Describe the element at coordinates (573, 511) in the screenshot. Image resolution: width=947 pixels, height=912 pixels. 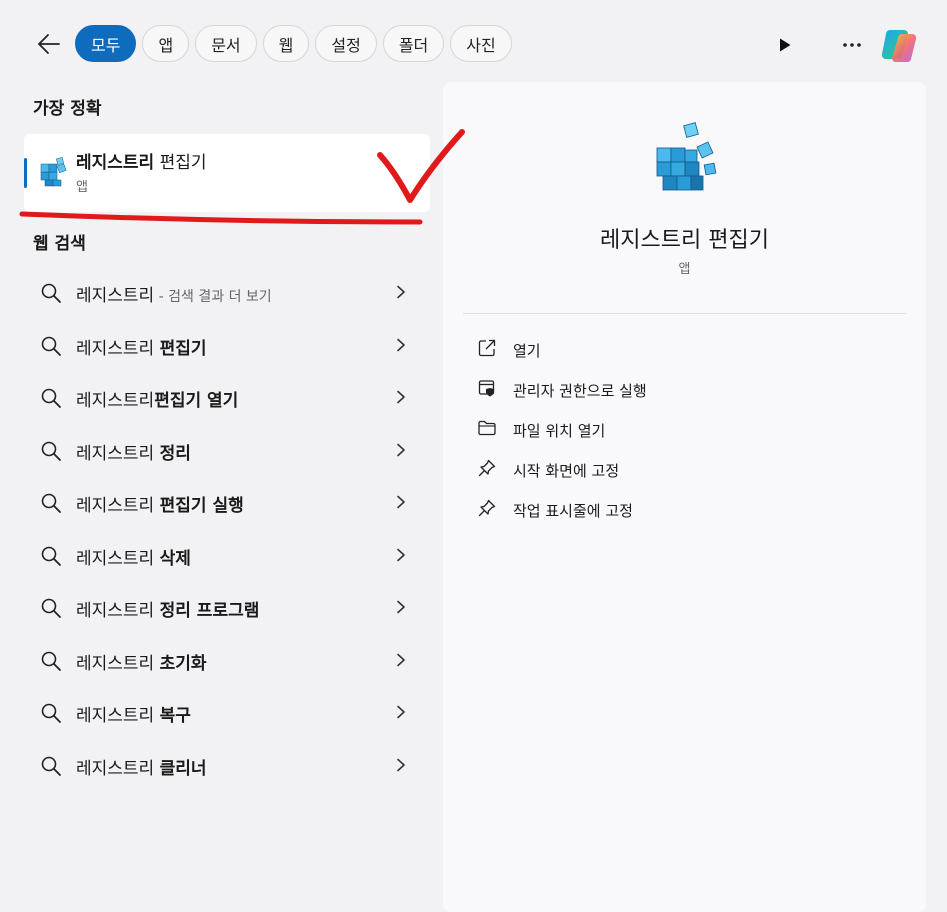
I see `action-label: 작업 표시줄에 고정` at that location.